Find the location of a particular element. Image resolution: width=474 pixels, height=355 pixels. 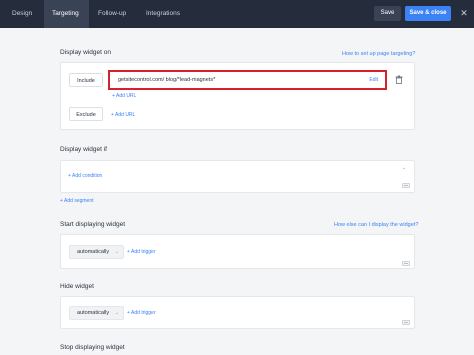

add-include-url-link: + Add URL is located at coordinates (124, 96).